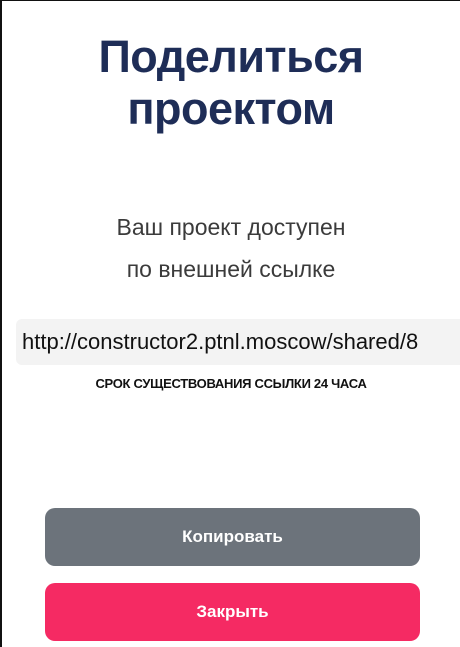 Image resolution: width=460 pixels, height=647 pixels. Describe the element at coordinates (231, 248) in the screenshot. I see `dialog-message: Ваш проект доступен по внешней ссылке` at that location.